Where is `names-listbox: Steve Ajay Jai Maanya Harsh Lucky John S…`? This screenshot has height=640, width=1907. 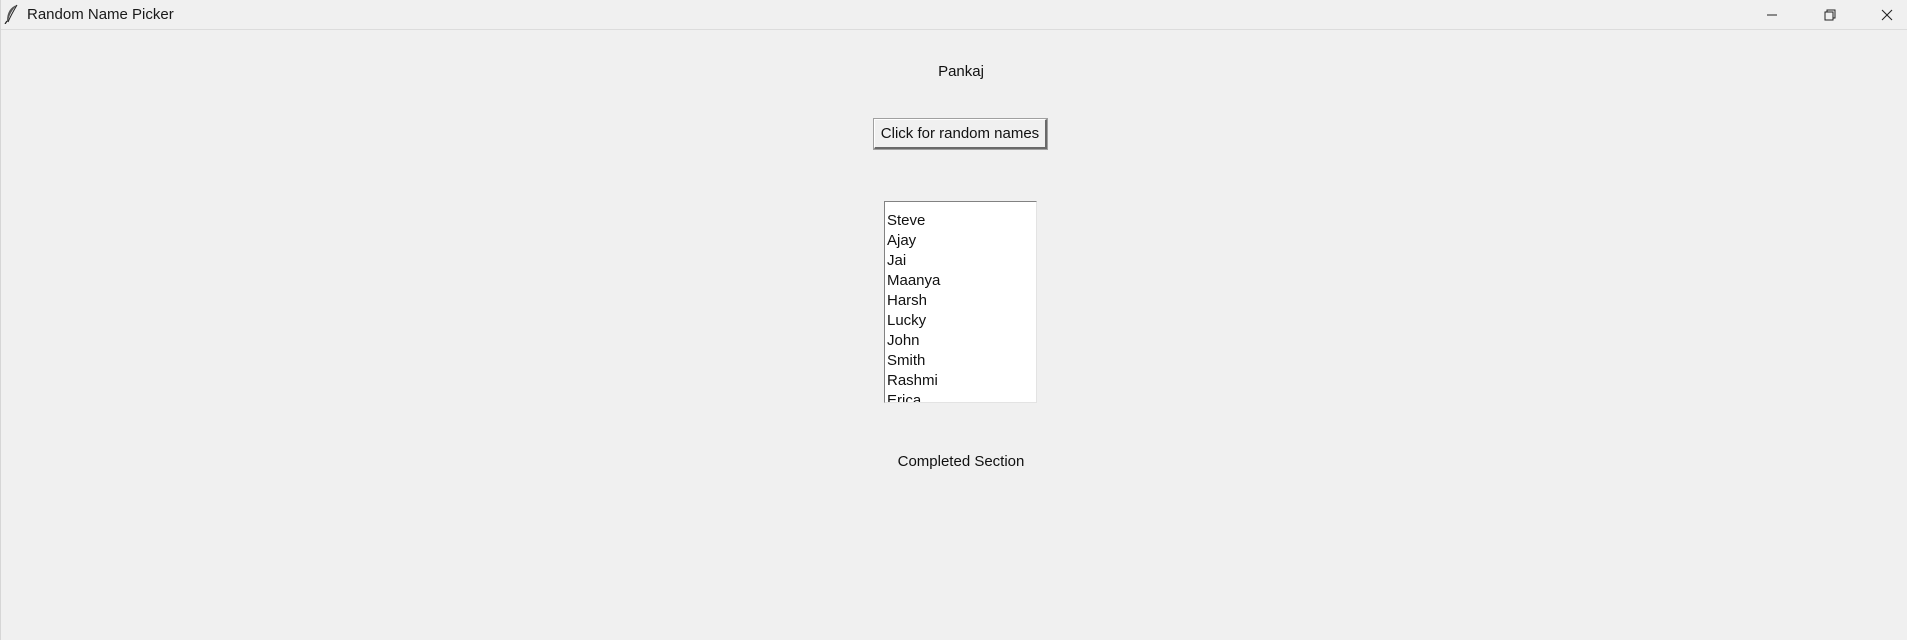 names-listbox: Steve Ajay Jai Maanya Harsh Lucky John S… is located at coordinates (960, 302).